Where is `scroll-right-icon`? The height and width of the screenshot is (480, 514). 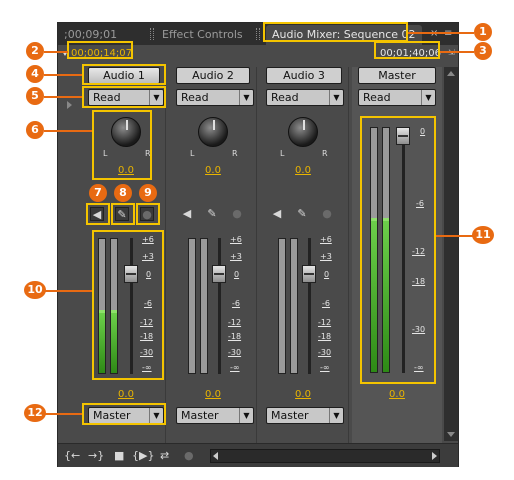
scroll-right-icon is located at coordinates (434, 456).